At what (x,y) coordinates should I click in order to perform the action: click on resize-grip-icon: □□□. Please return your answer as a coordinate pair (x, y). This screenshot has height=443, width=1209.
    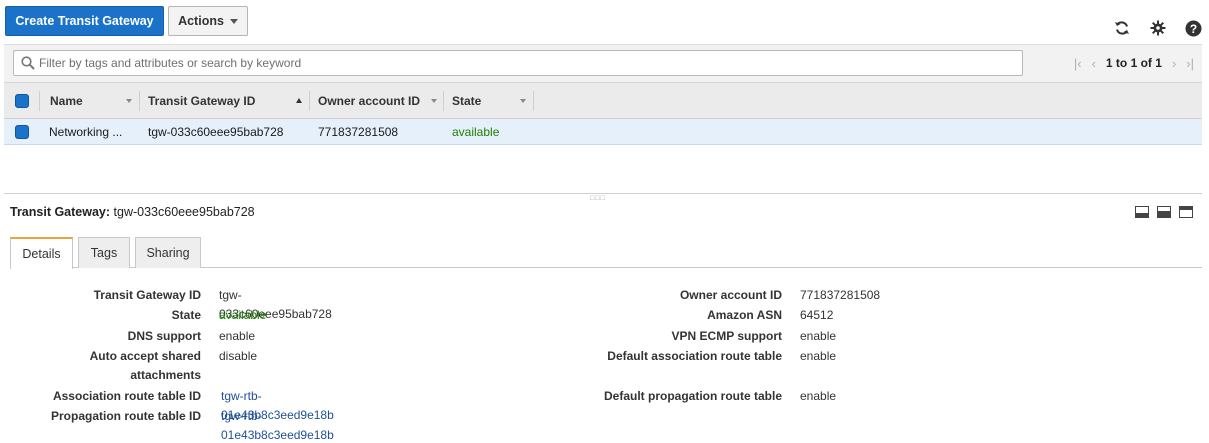
    Looking at the image, I should click on (598, 198).